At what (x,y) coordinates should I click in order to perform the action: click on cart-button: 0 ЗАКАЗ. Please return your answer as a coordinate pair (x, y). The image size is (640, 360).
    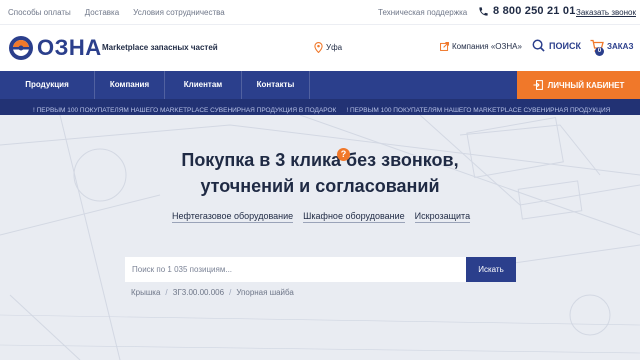
    Looking at the image, I should click on (612, 47).